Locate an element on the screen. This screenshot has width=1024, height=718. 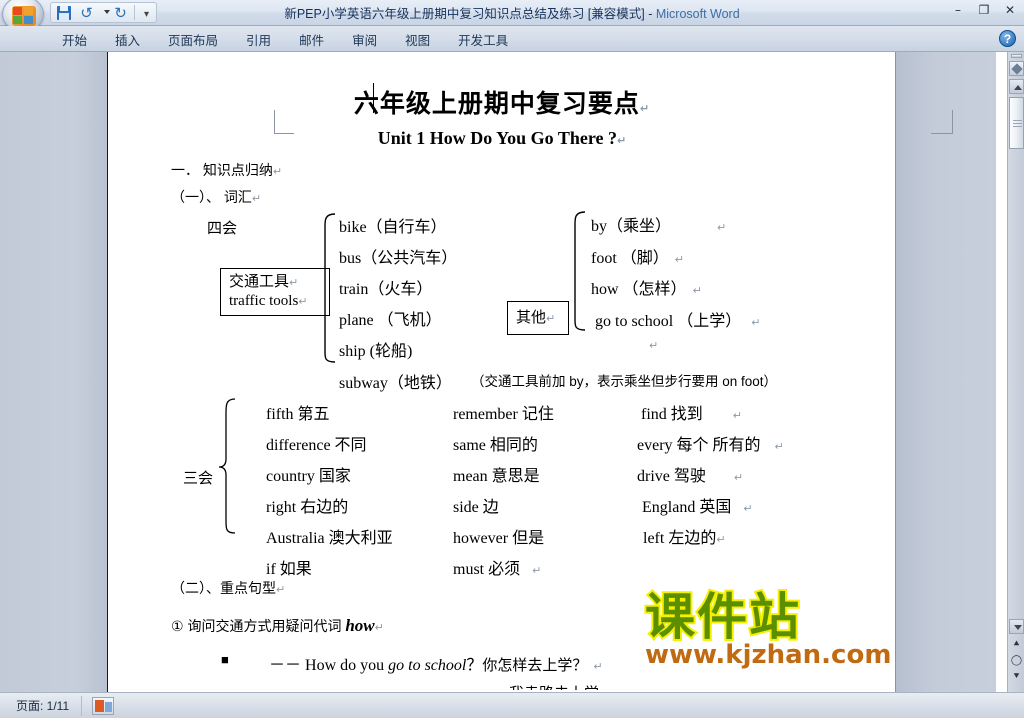
status-page-indicator: 页面: 1/11 is located at coordinates (43, 705).